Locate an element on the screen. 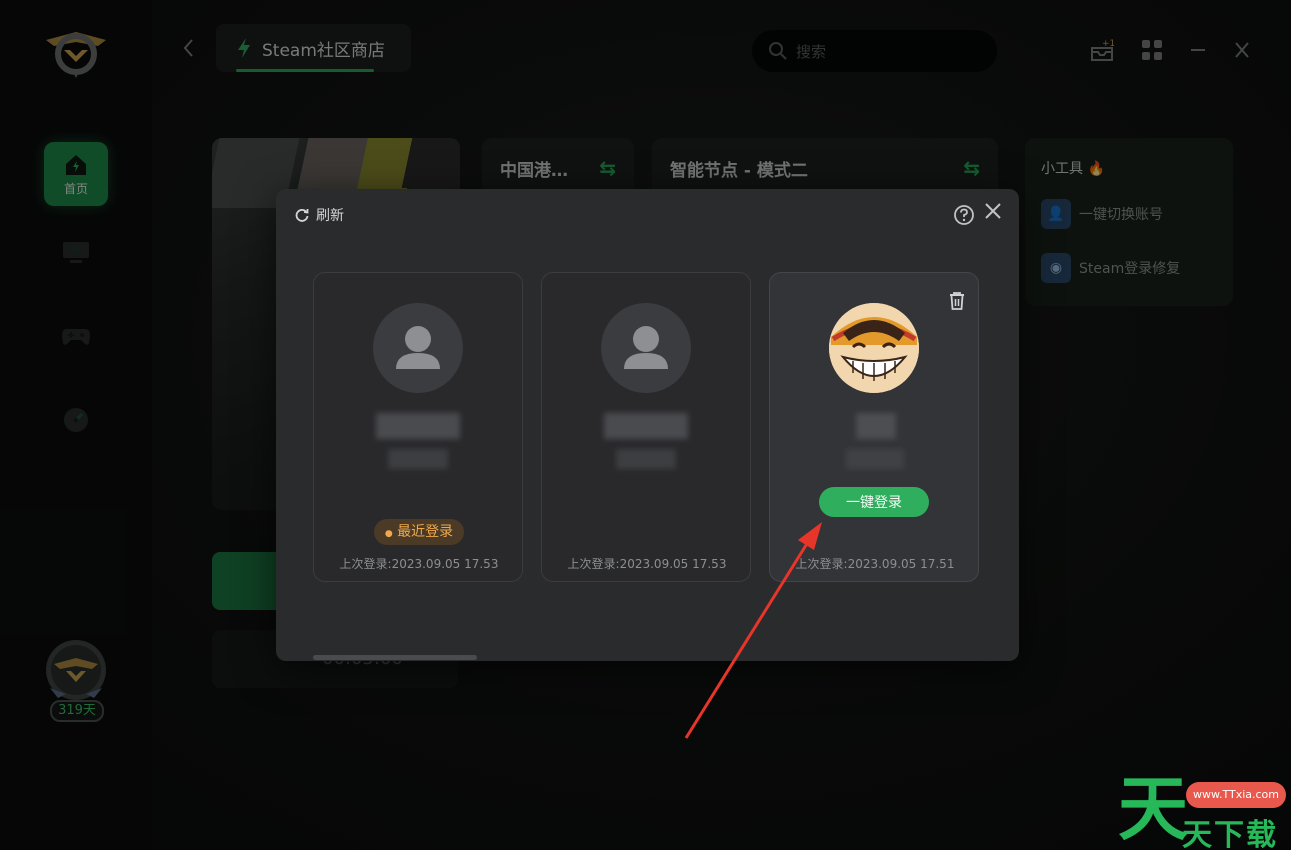 Image resolution: width=1291 pixels, height=850 pixels. account-card-2: 上次登录:2023.09.05 17.53 is located at coordinates (646, 427).